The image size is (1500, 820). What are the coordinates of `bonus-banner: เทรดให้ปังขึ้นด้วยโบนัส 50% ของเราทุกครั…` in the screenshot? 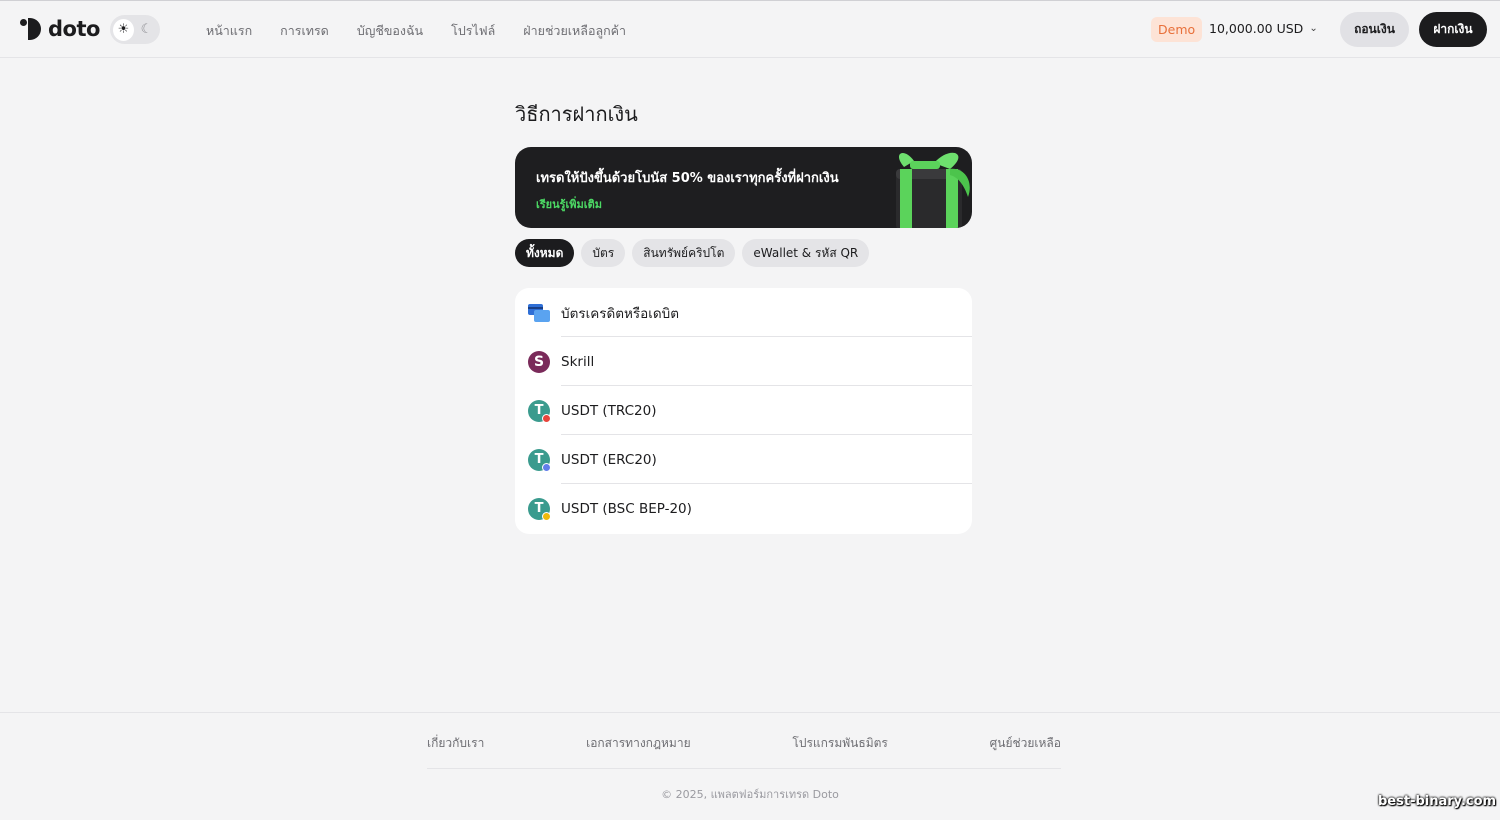 It's located at (743, 187).